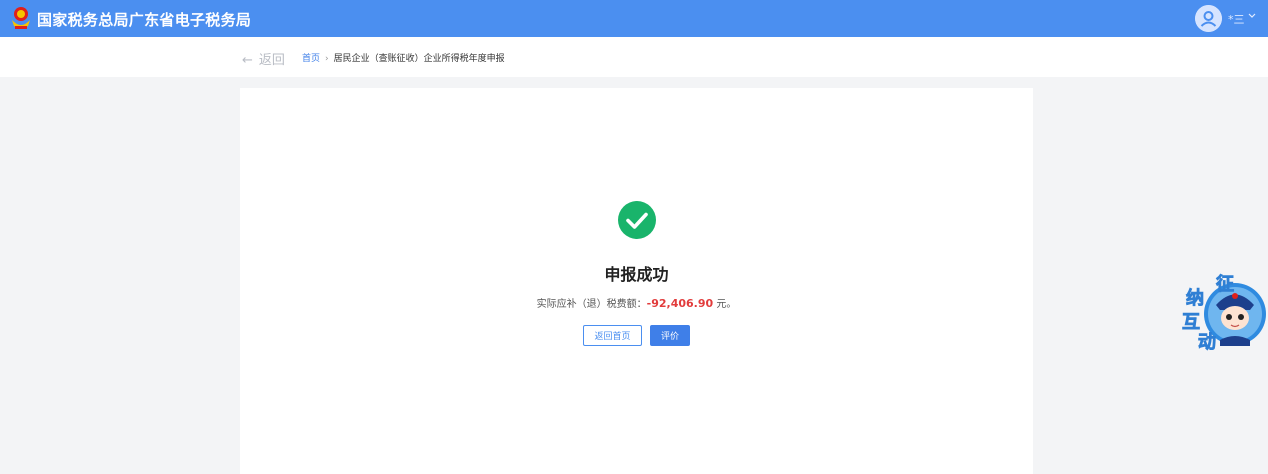  I want to click on widget-char-3: 互, so click(1191, 322).